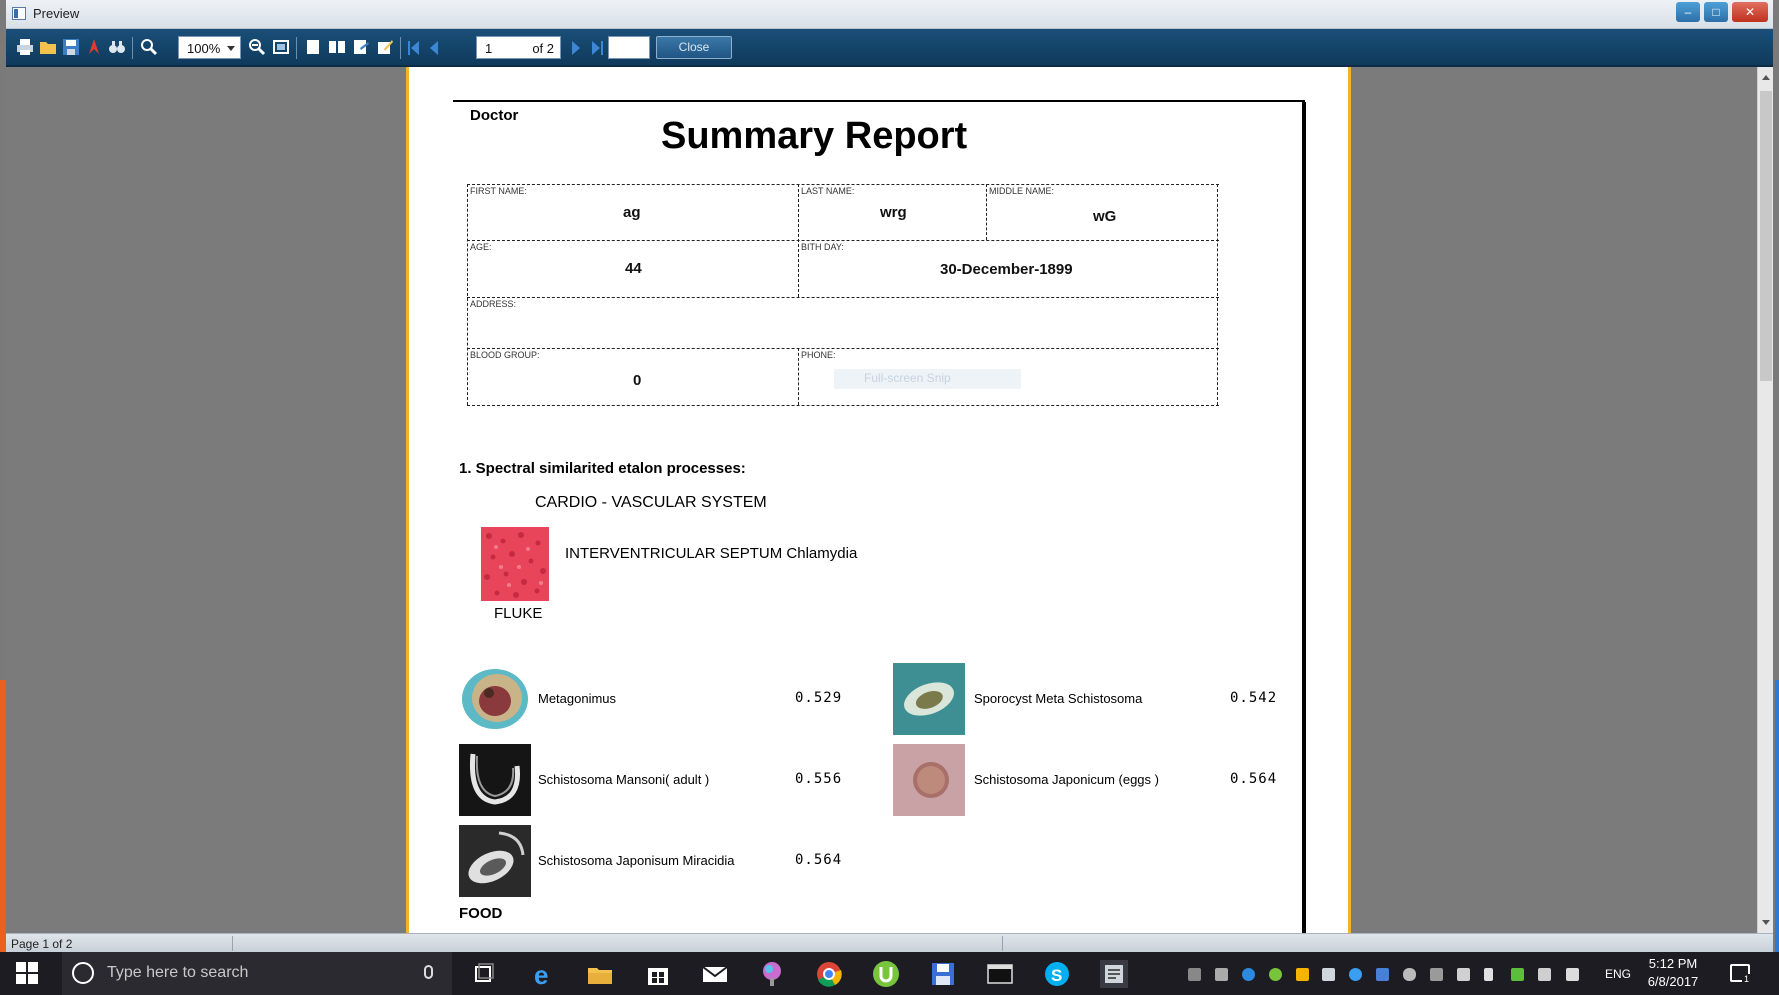 This screenshot has height=995, width=1779. I want to click on item-name: Schistosoma Japonicum (eggs ), so click(1066, 779).